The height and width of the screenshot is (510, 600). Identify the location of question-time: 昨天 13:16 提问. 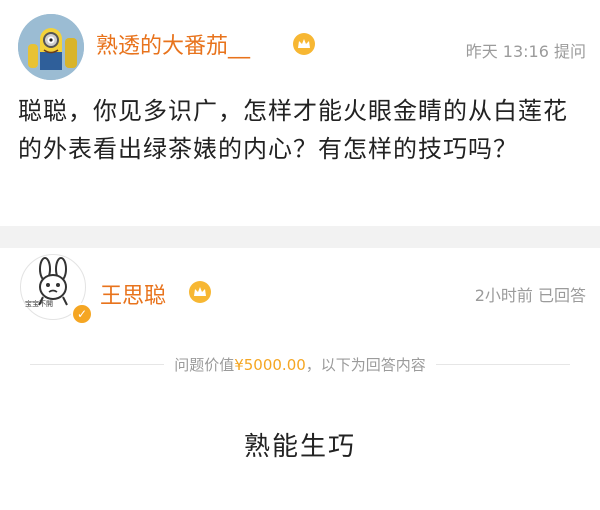
(526, 50).